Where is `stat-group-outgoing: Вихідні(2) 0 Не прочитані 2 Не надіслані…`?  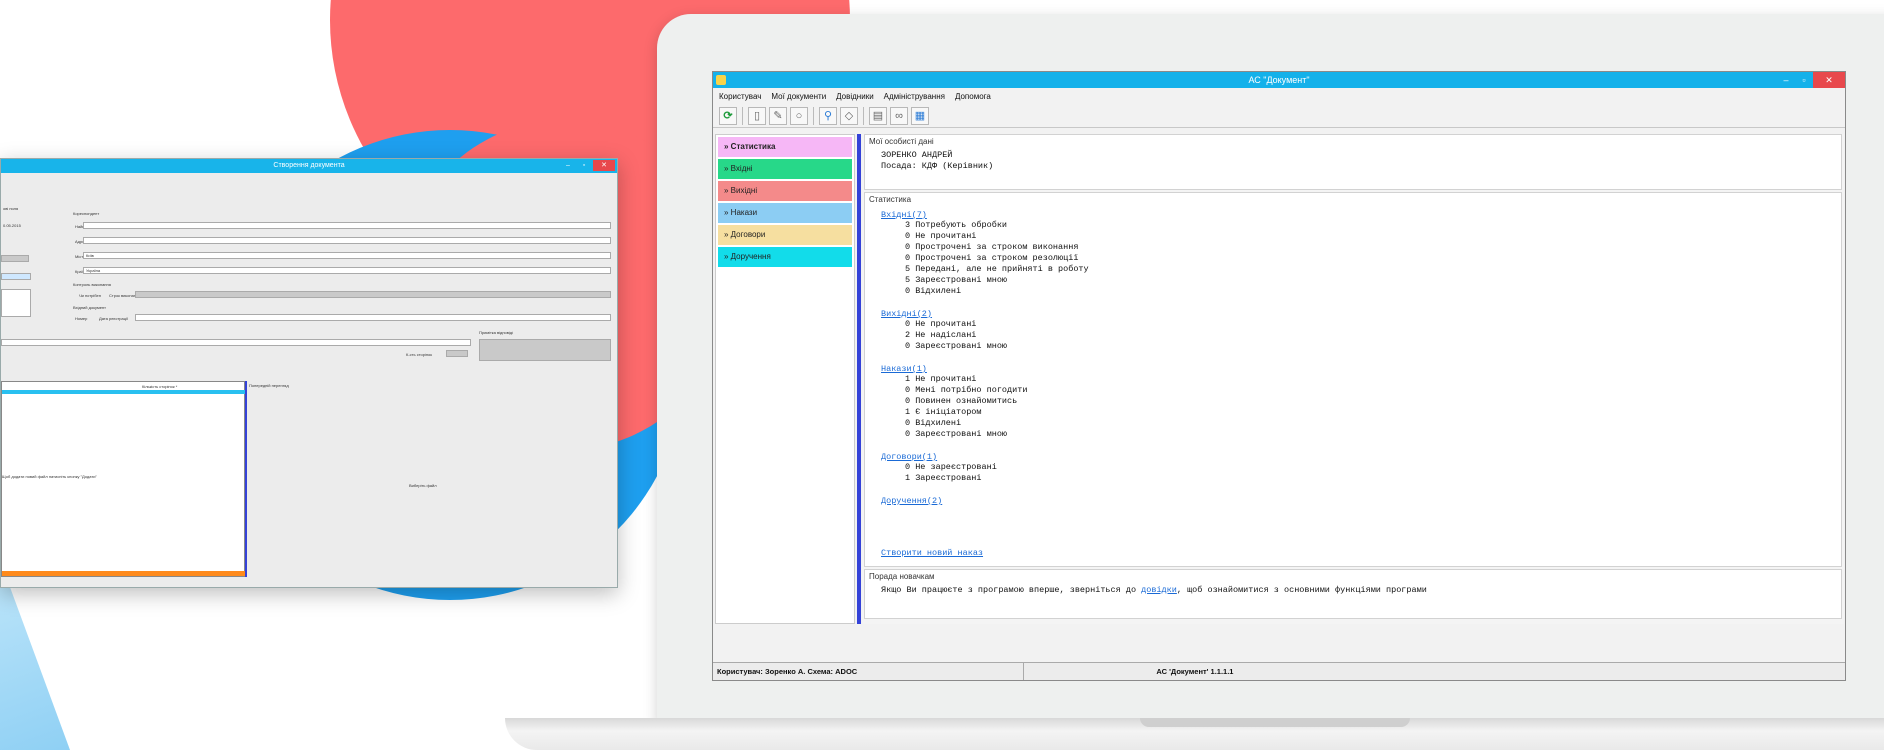
stat-group-outgoing: Вихідні(2) 0 Не прочитані 2 Не надіслані… is located at coordinates (1353, 330).